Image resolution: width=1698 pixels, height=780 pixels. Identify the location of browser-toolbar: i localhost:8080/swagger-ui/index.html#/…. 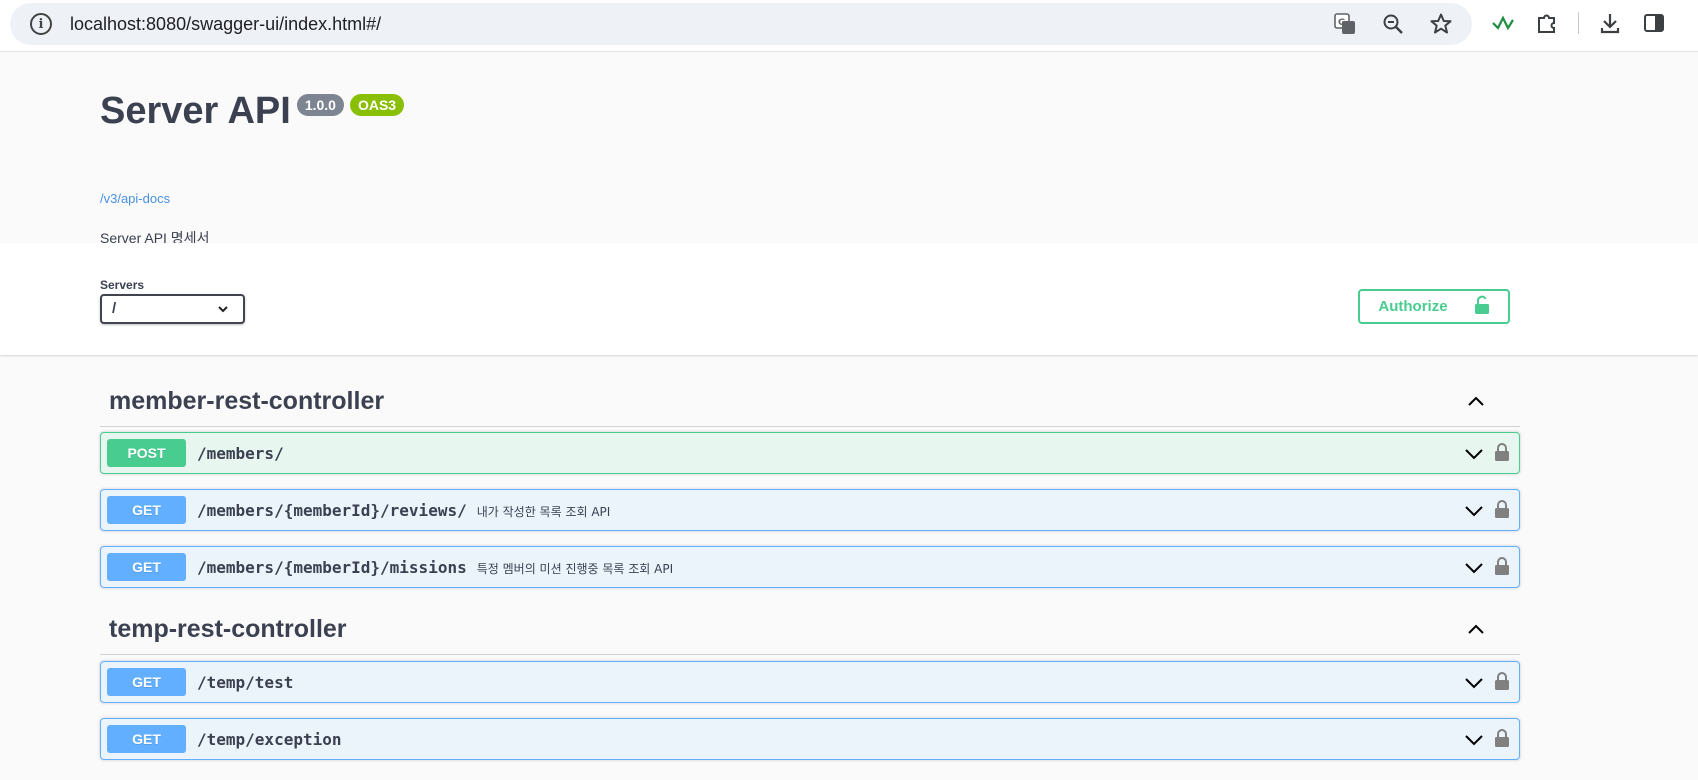
(849, 26).